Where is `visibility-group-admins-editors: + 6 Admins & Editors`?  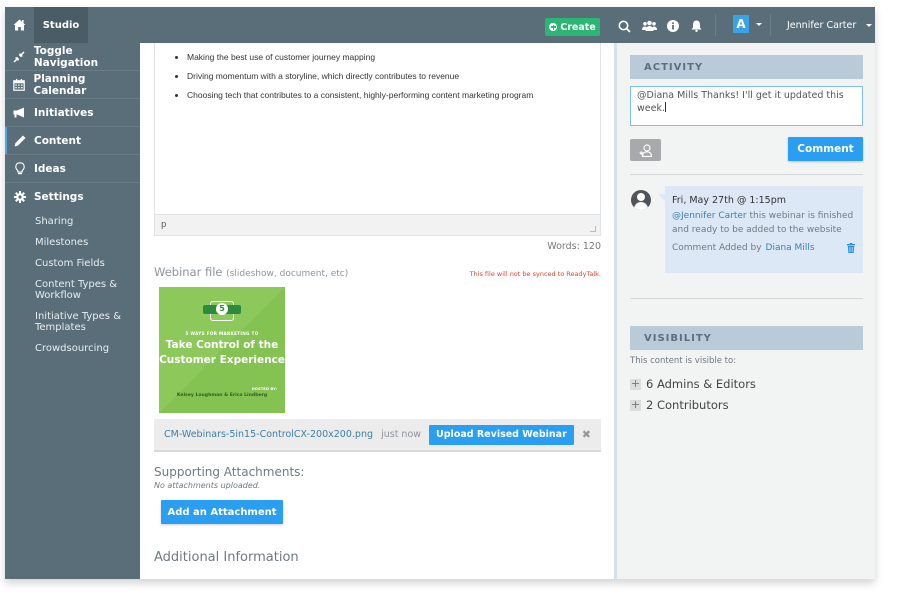 visibility-group-admins-editors: + 6 Admins & Editors is located at coordinates (693, 384).